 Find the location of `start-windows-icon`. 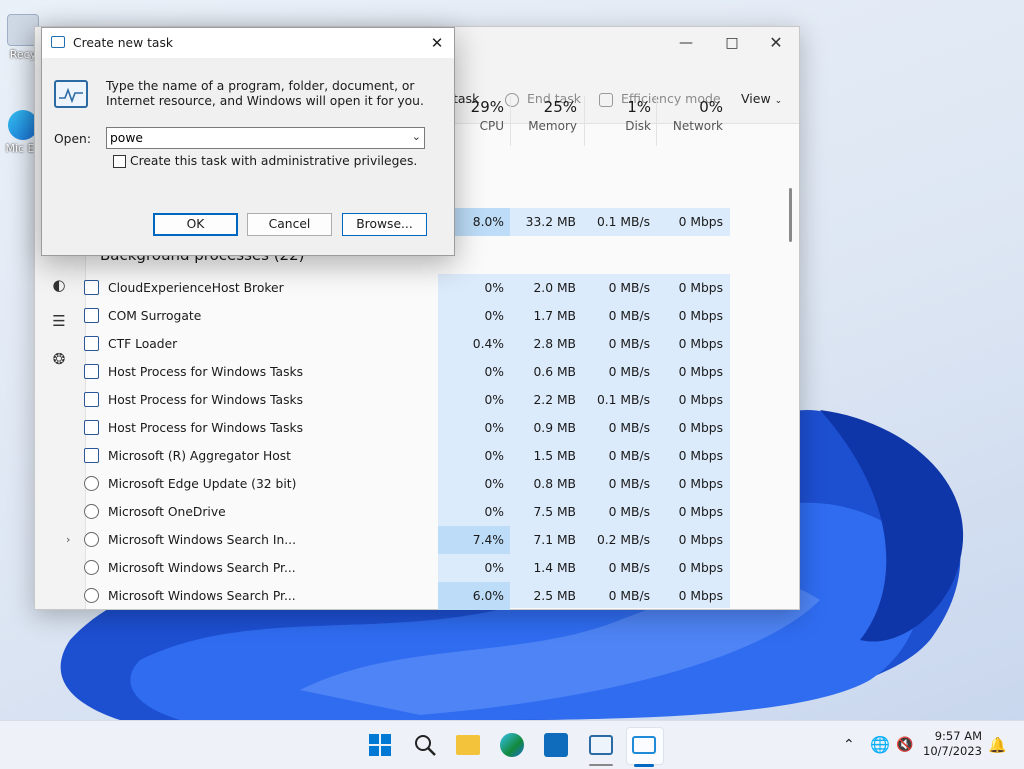

start-windows-icon is located at coordinates (380, 745).